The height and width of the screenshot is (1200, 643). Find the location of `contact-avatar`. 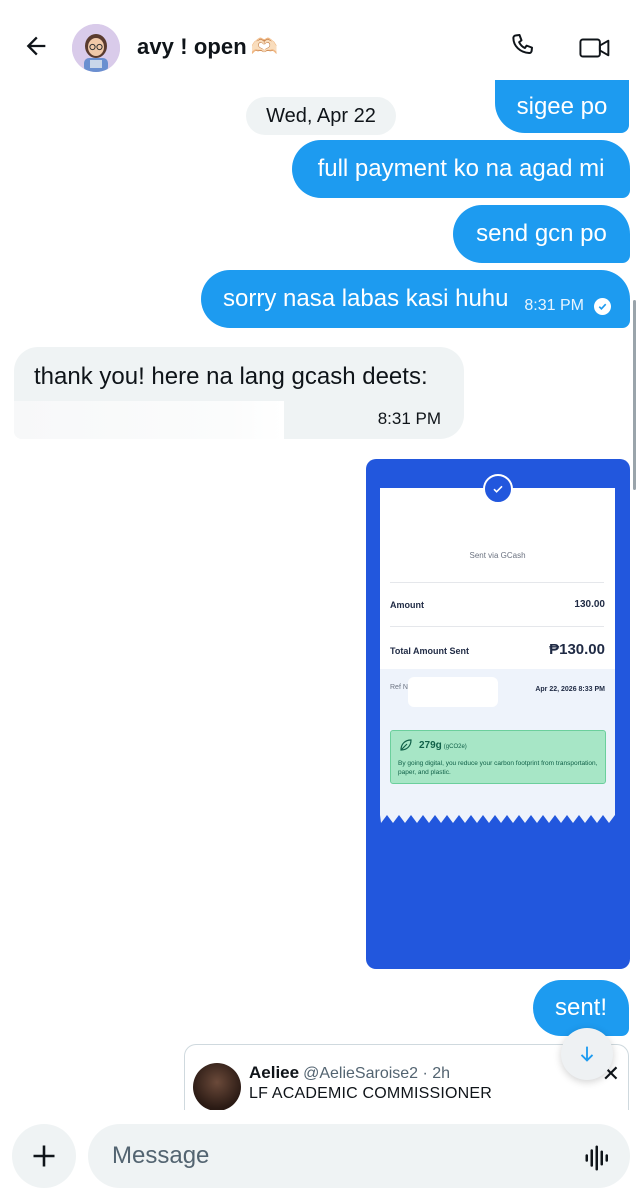

contact-avatar is located at coordinates (96, 48).